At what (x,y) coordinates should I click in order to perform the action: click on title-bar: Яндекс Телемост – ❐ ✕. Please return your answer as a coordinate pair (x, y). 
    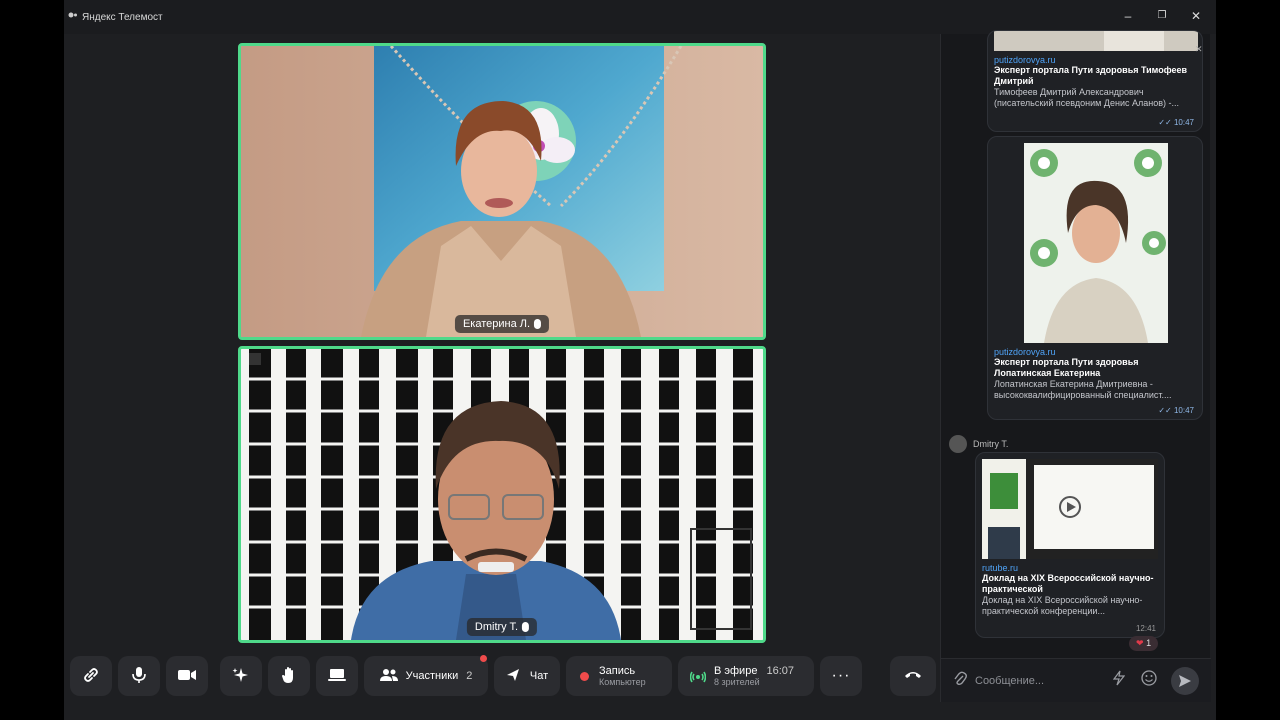
    Looking at the image, I should click on (640, 17).